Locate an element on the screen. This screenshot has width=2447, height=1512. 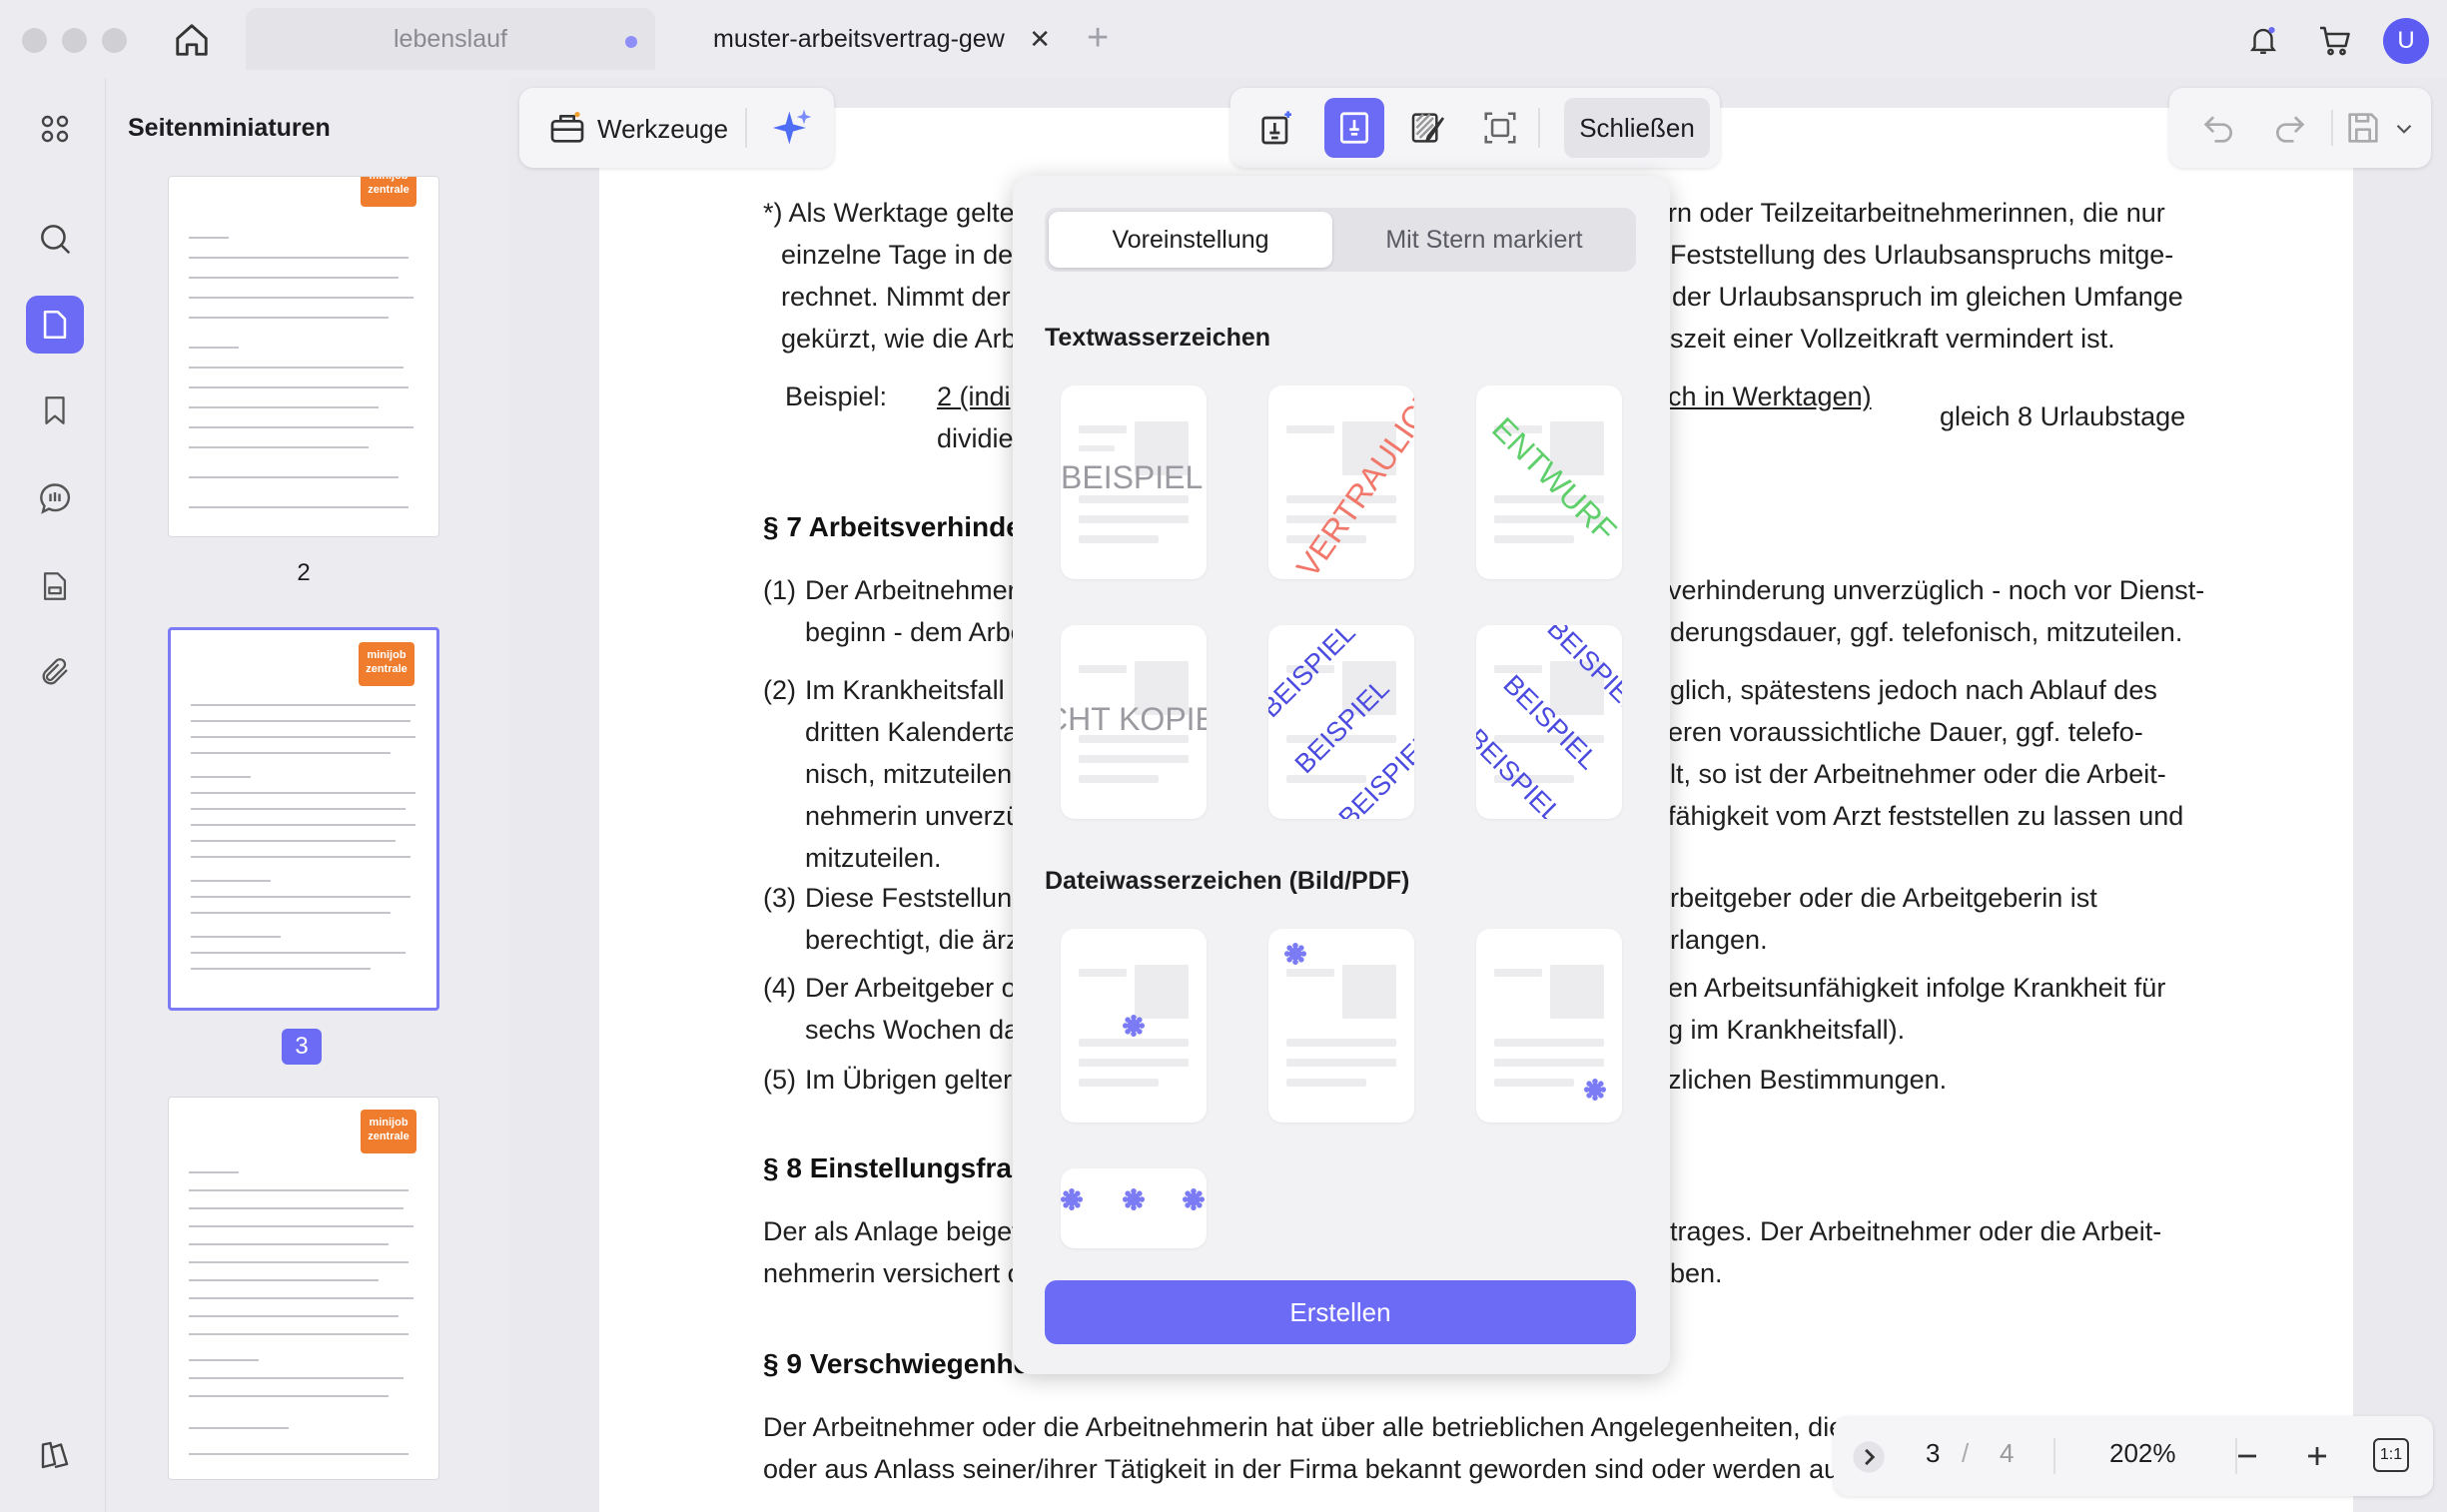
save-icon is located at coordinates (2363, 128).